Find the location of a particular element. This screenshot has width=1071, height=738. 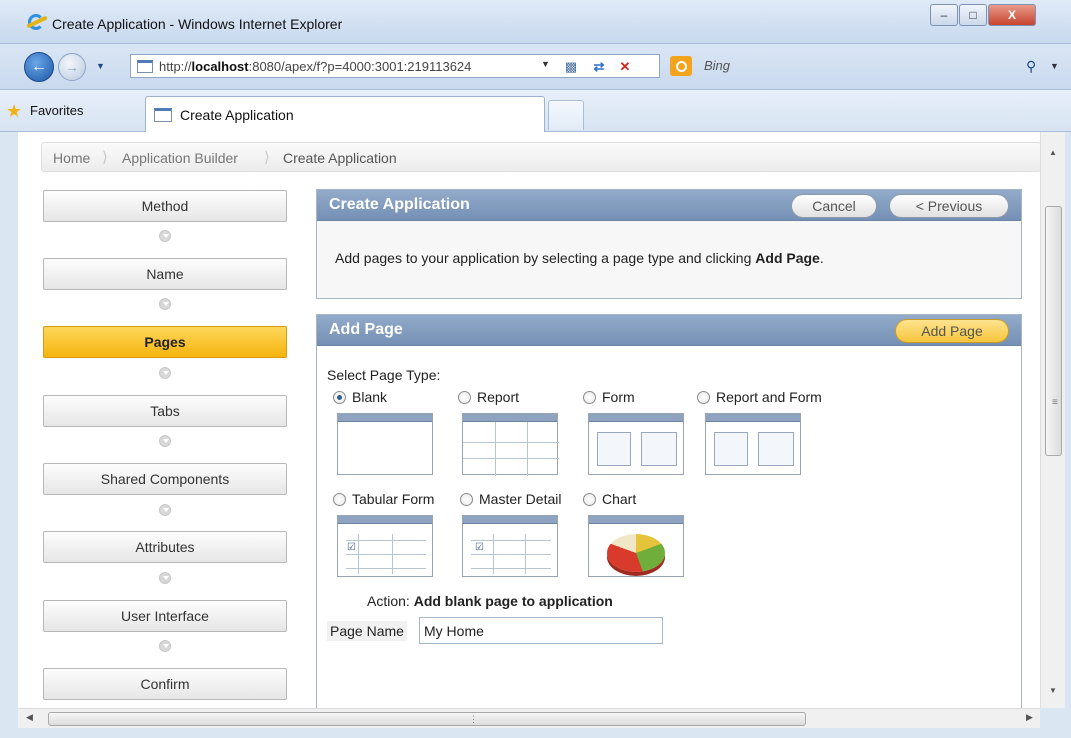

page-name-label: Page Name is located at coordinates (367, 631).